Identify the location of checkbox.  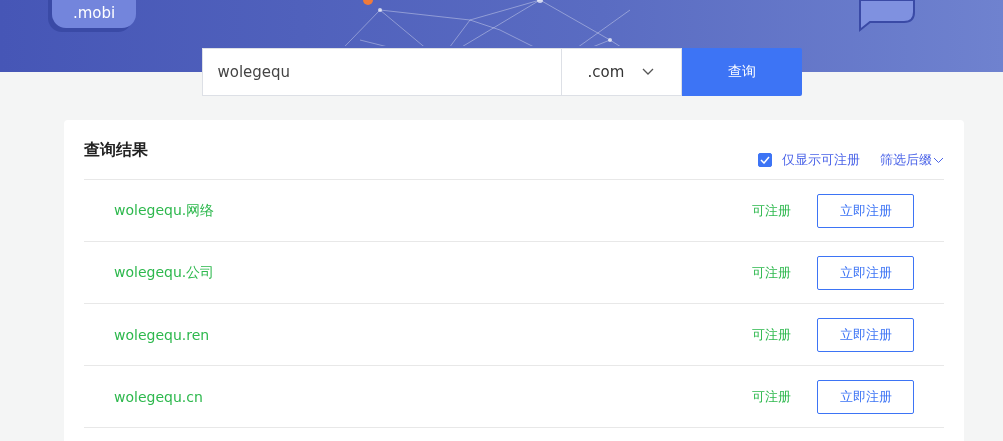
(765, 160).